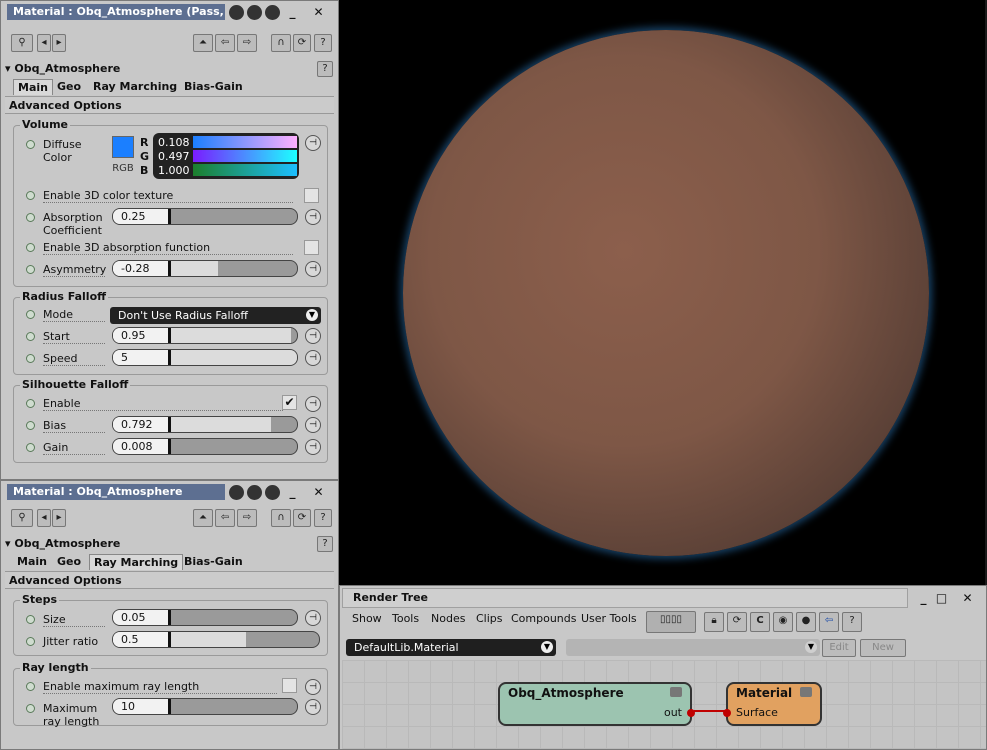 The image size is (987, 750). What do you see at coordinates (544, 619) in the screenshot?
I see `menu-compounds: Compounds` at bounding box center [544, 619].